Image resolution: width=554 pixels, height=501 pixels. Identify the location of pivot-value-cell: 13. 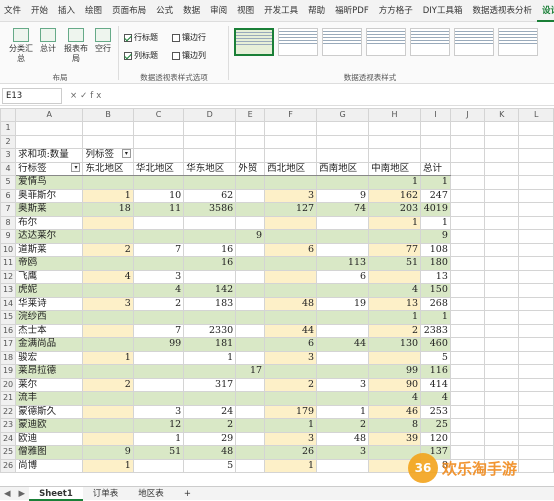
(435, 276).